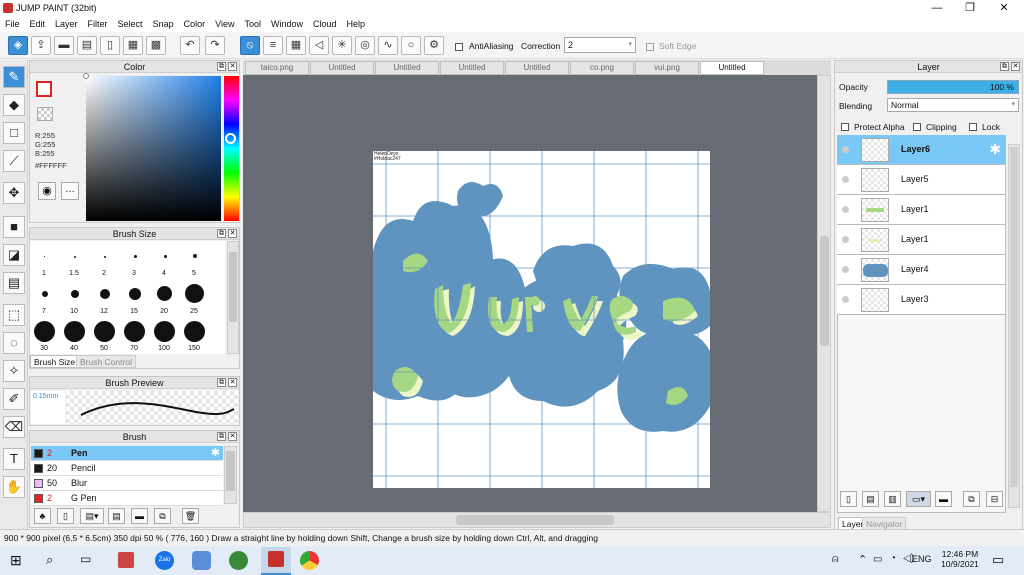  I want to click on layer-settings-icon: ✱, so click(995, 149).